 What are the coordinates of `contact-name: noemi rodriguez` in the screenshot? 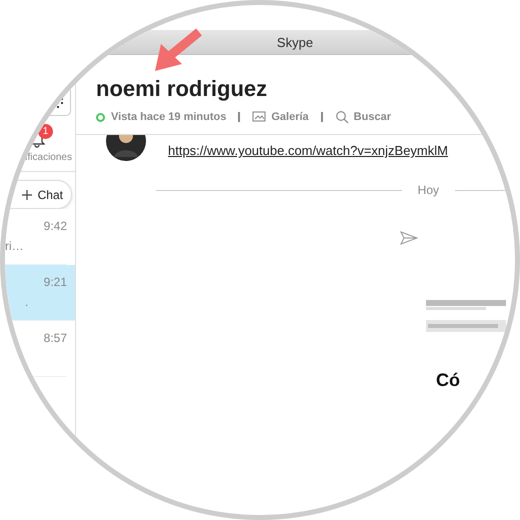 It's located at (182, 89).